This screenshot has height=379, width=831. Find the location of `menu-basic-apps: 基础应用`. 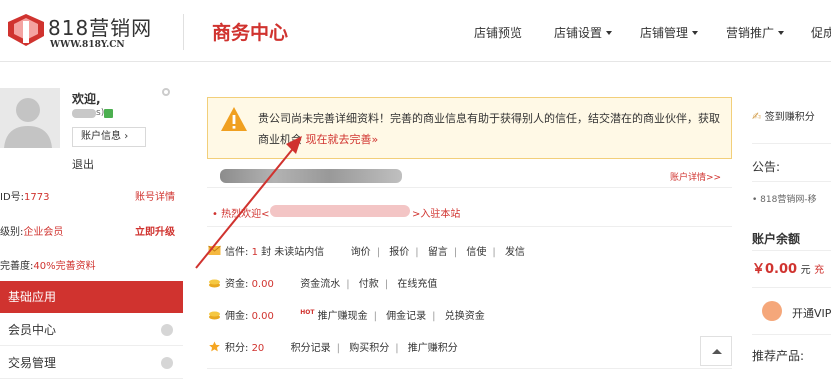

menu-basic-apps: 基础应用 is located at coordinates (91, 297).